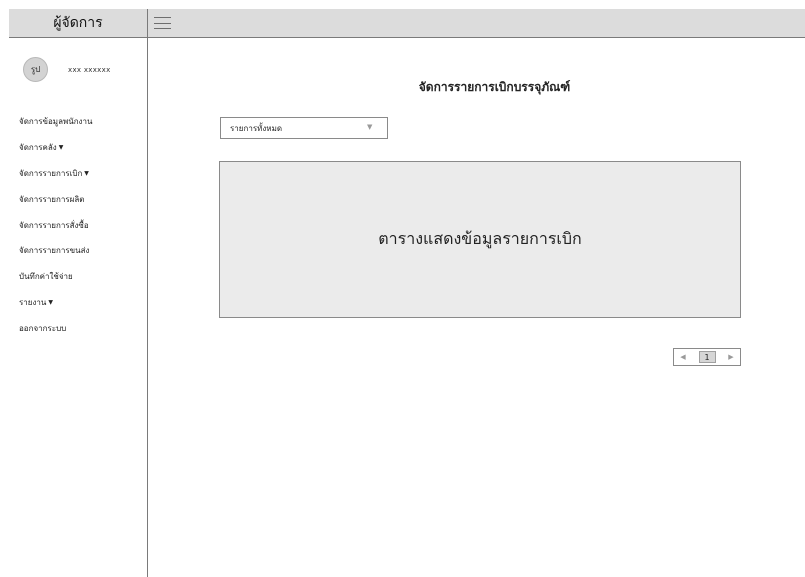 This screenshot has height=577, width=805. Describe the element at coordinates (51, 173) in the screenshot. I see `sidebar-item-label: จัดการรายการเบิก` at that location.